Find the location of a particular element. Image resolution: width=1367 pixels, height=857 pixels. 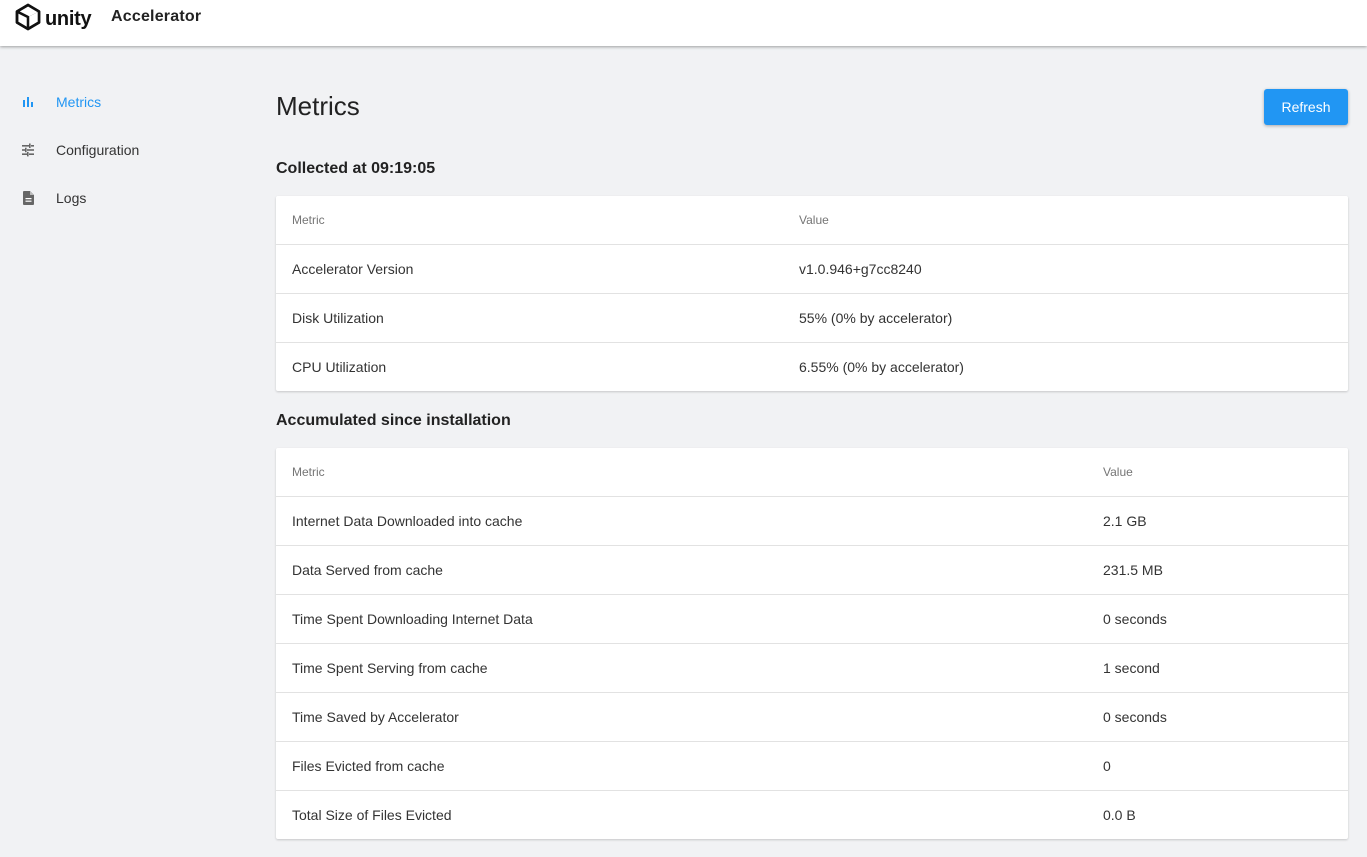

document-icon is located at coordinates (28, 198).